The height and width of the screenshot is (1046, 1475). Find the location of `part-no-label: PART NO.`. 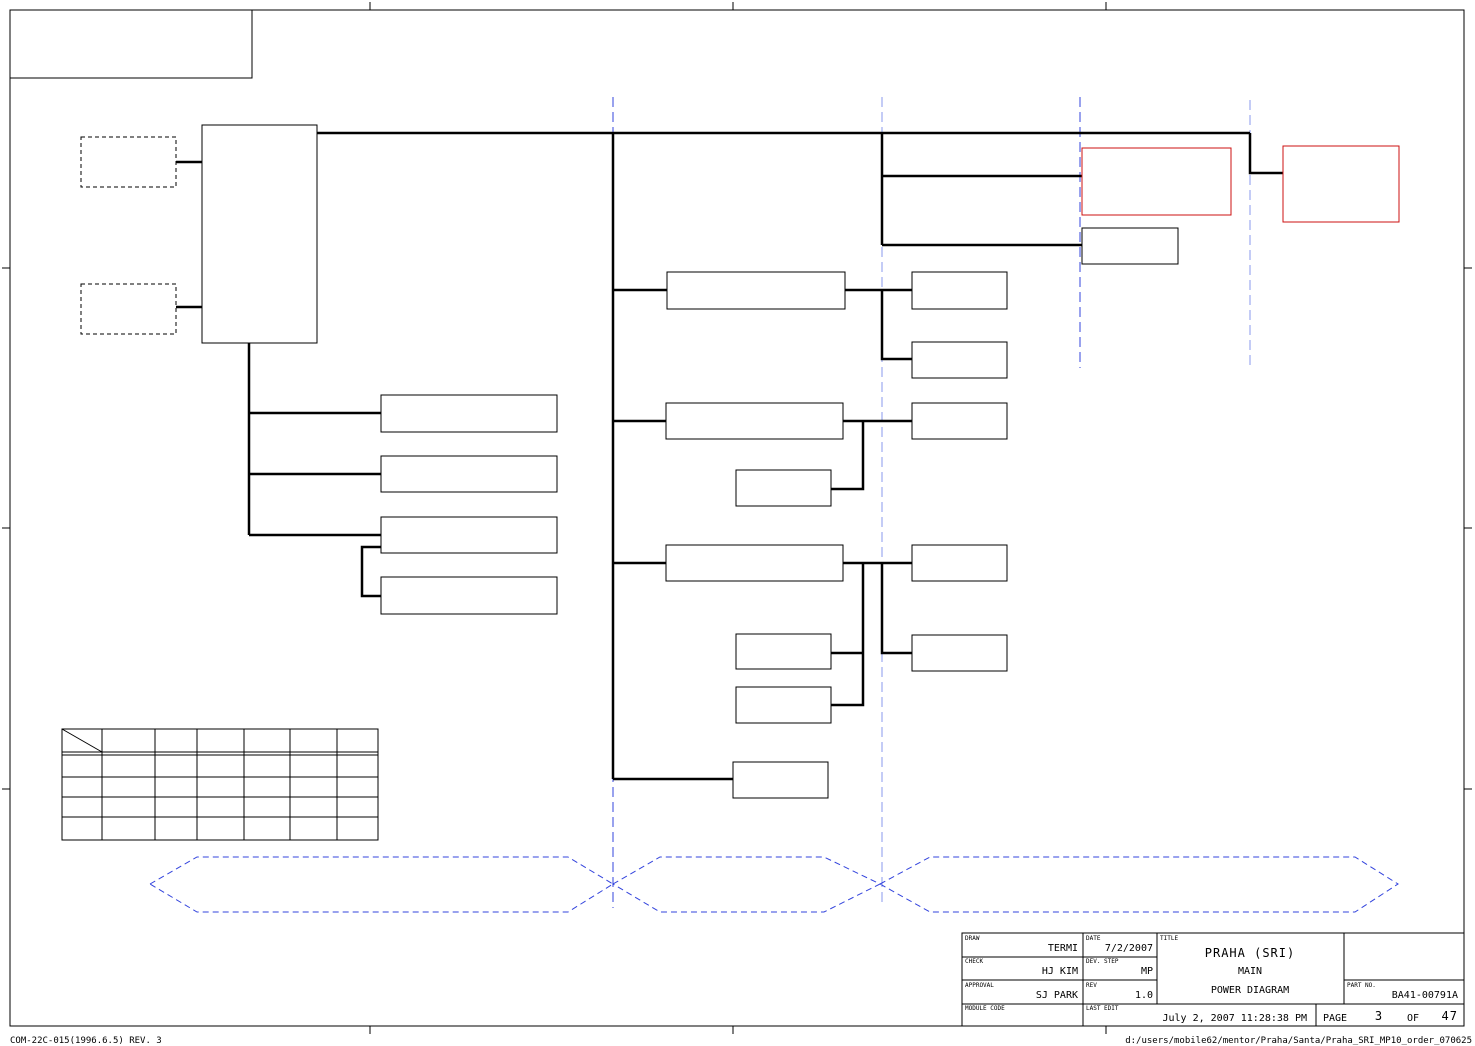

part-no-label: PART NO. is located at coordinates (1361, 985).